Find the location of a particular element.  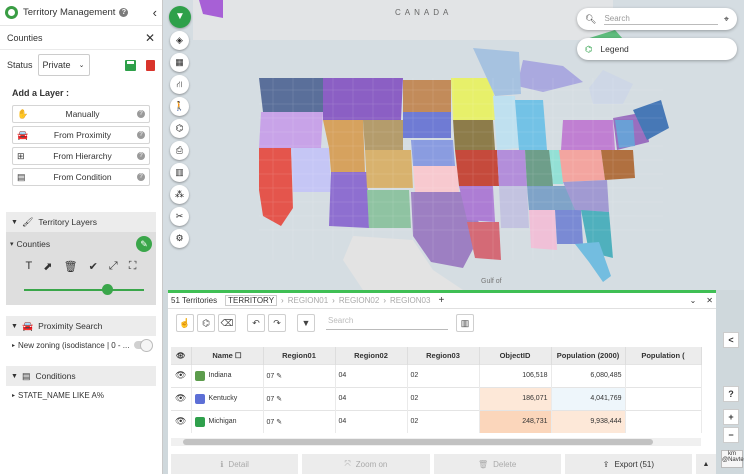

toggle-toolbar-button: ▼ is located at coordinates (180, 17).